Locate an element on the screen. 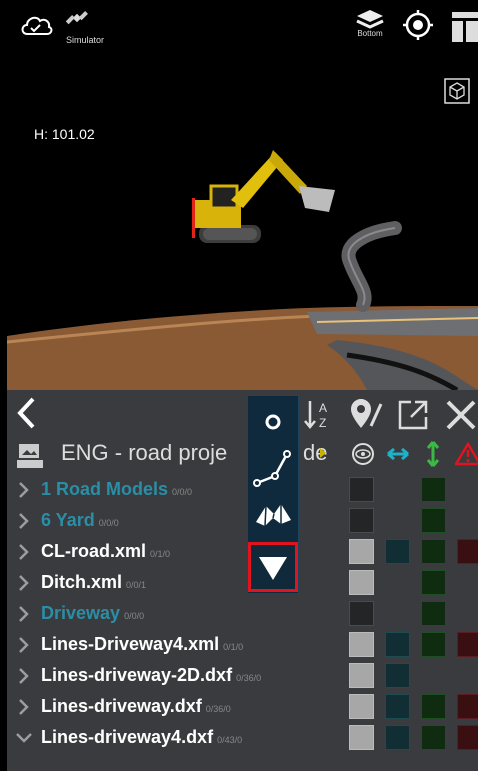 Image resolution: width=478 pixels, height=771 pixels. close-button is located at coordinates (461, 417).